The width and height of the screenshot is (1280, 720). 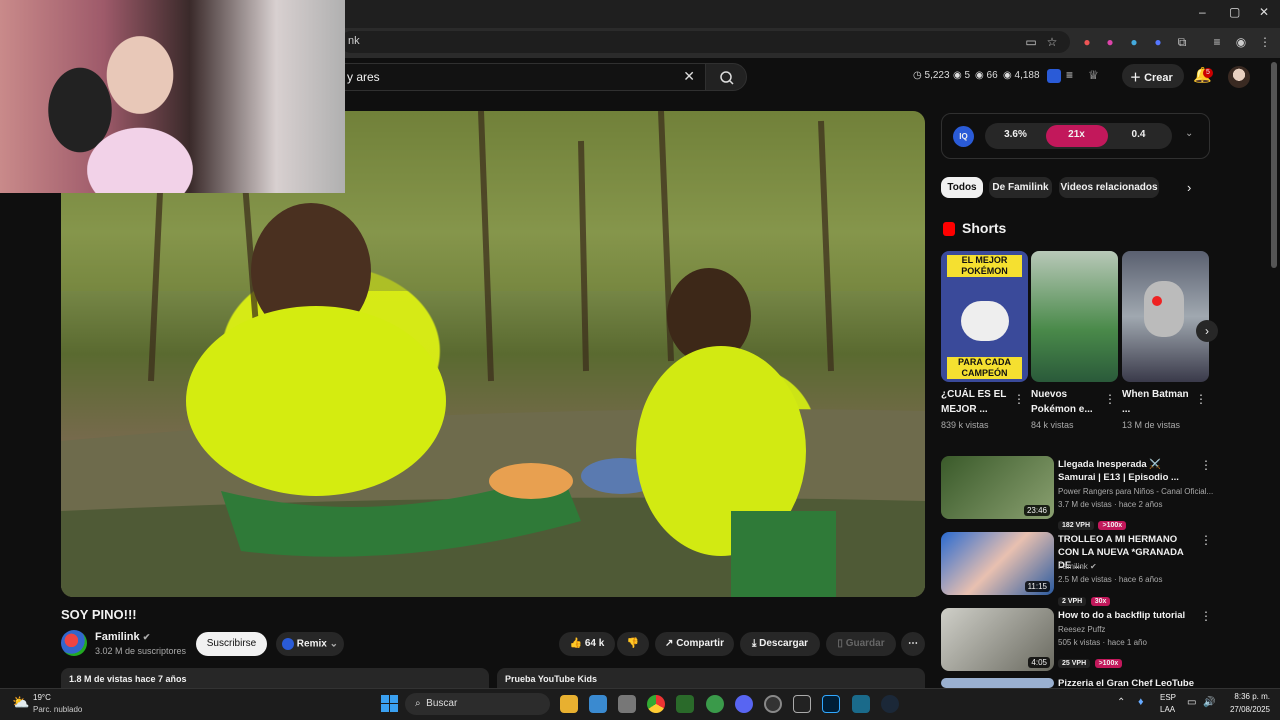 I want to click on related-channel: Familink ✔, so click(x=1077, y=567).